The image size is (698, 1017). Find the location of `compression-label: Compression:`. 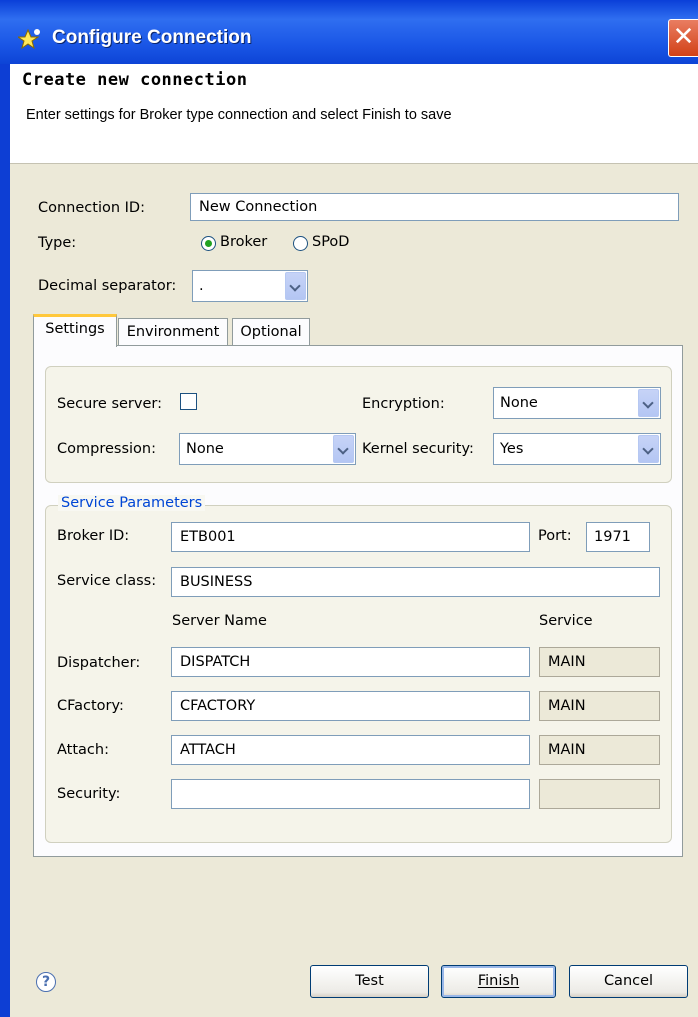

compression-label: Compression: is located at coordinates (106, 449).